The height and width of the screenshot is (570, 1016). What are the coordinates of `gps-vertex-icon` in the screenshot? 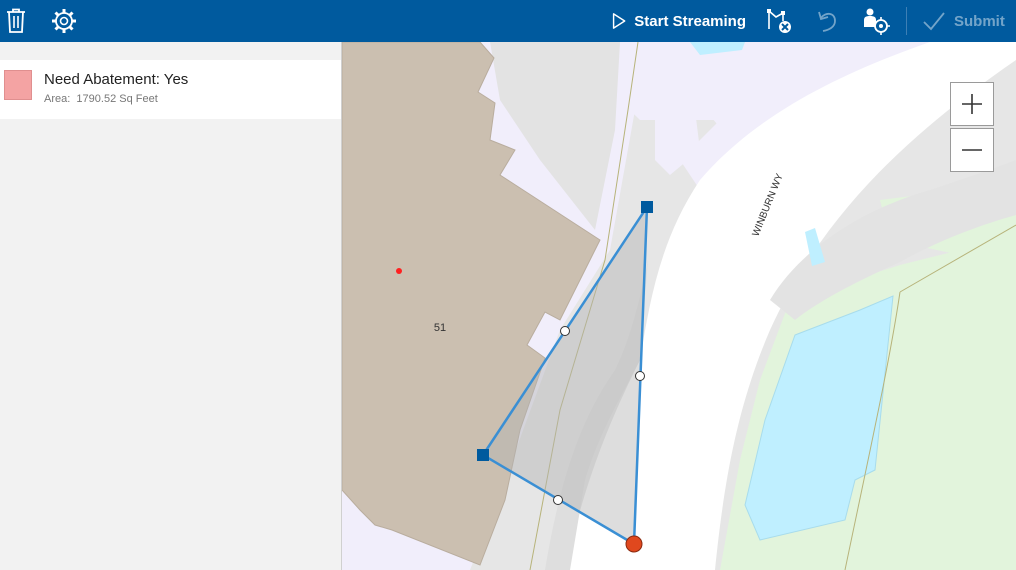 It's located at (877, 21).